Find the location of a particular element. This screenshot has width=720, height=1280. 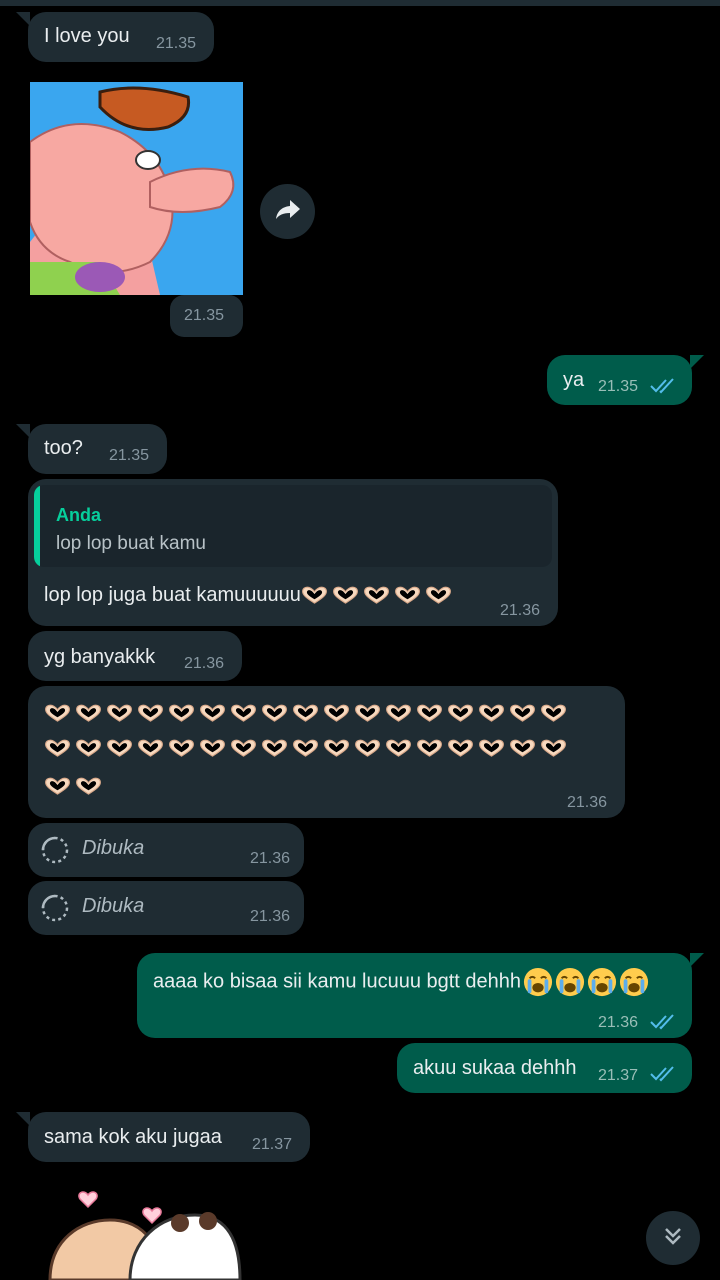

message-text: ya is located at coordinates (574, 380).